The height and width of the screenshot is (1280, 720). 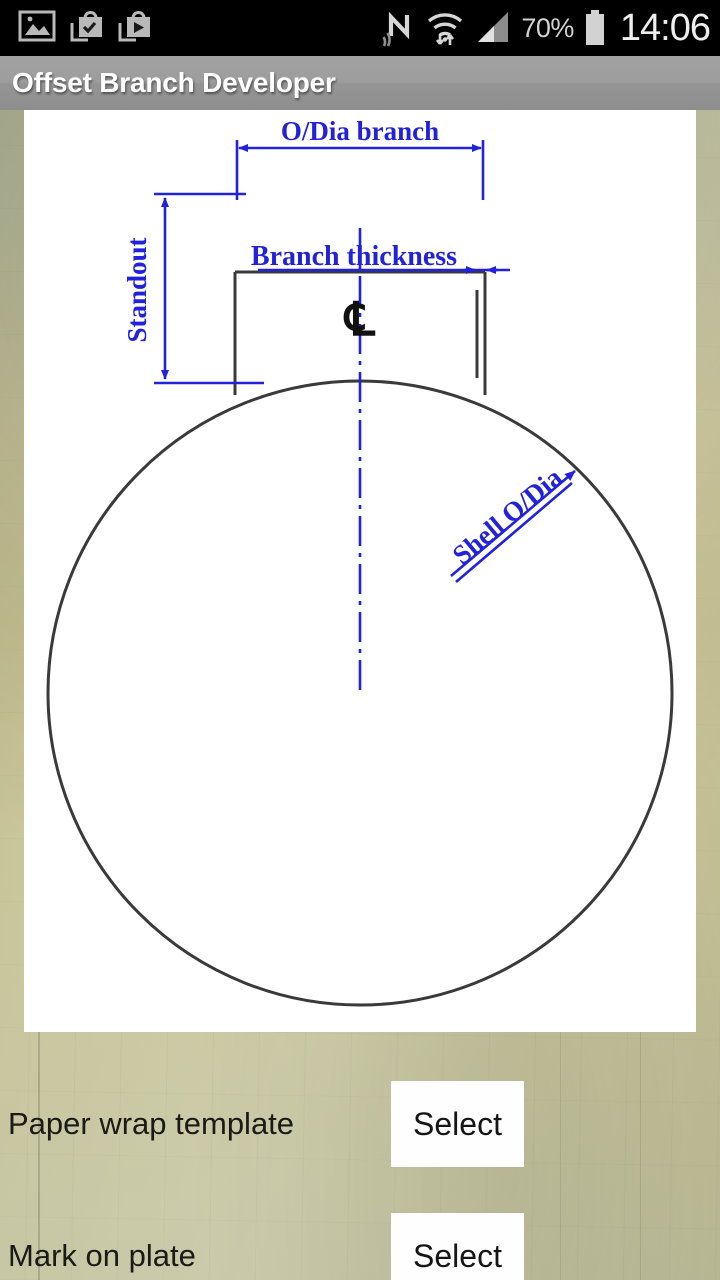 What do you see at coordinates (151, 1123) in the screenshot?
I see `paper-wrap-template-label: Paper wrap template` at bounding box center [151, 1123].